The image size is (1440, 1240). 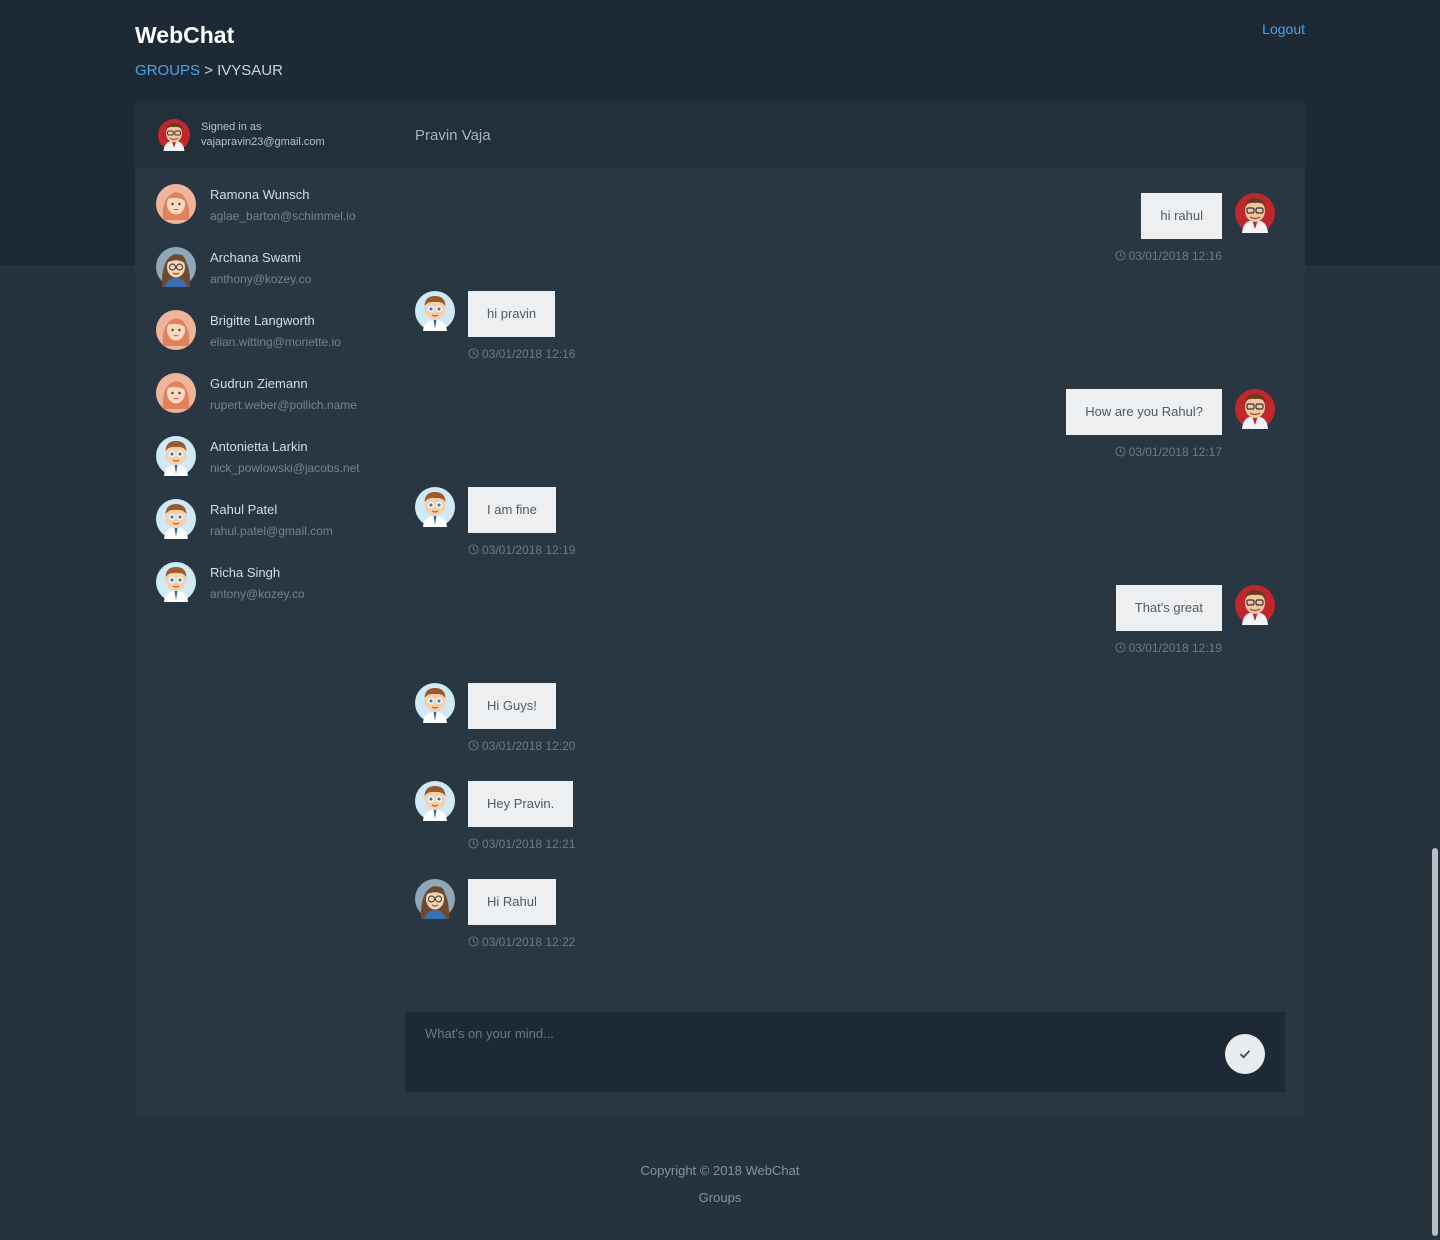 I want to click on message-bubble: I am fine, so click(x=512, y=510).